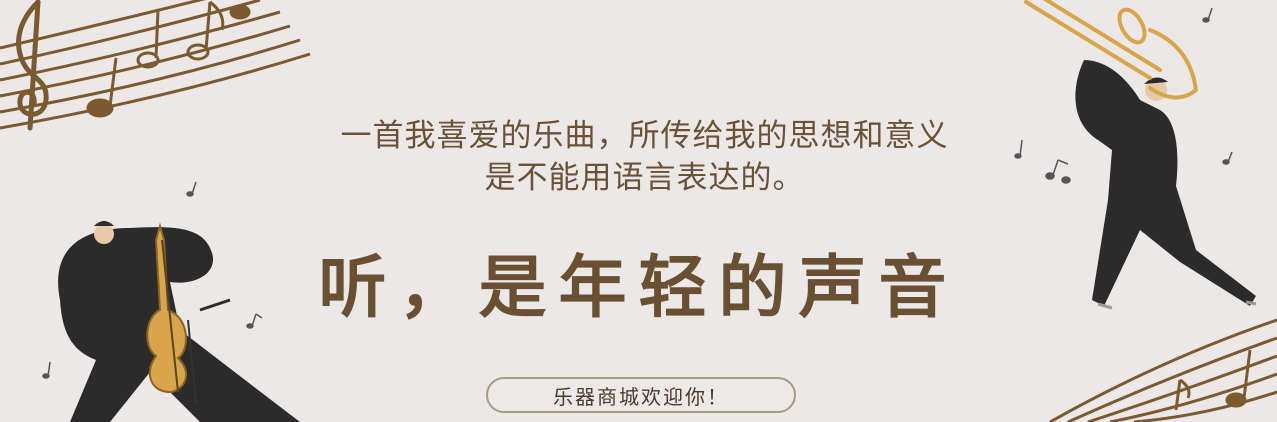  What do you see at coordinates (641, 395) in the screenshot?
I see `welcome-button: 乐器商城欢迎你！` at bounding box center [641, 395].